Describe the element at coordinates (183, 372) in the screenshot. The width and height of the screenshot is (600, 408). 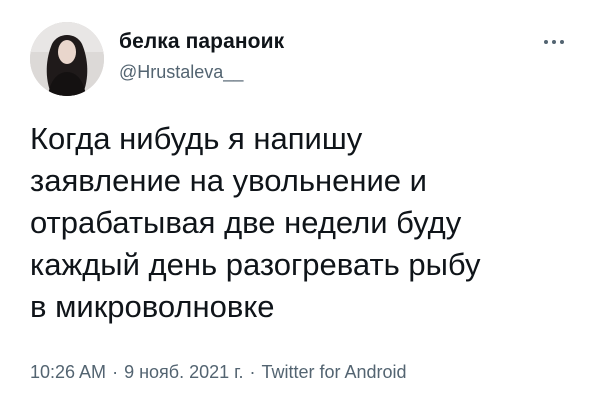
I see `tweet-date: 9 нояб. 2021 г.` at that location.